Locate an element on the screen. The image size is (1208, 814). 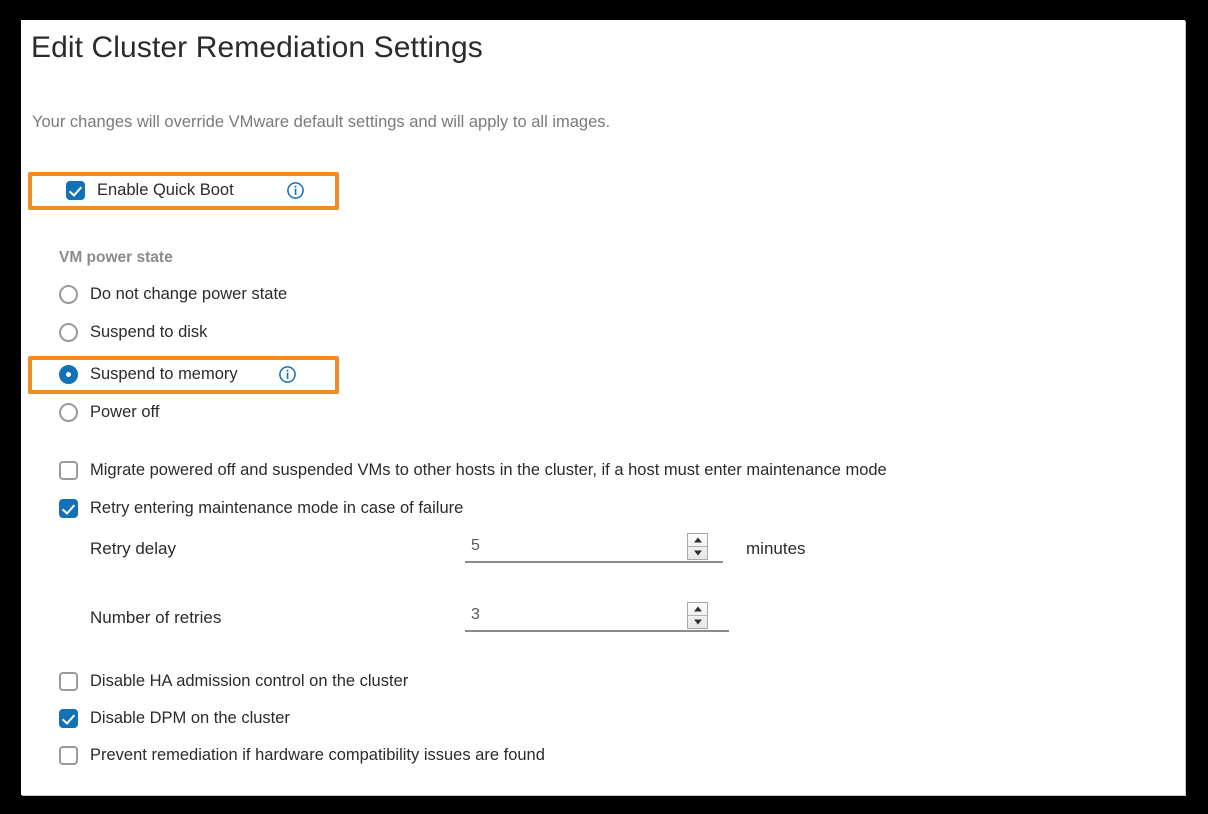
spinner-retry-delay is located at coordinates (697, 546).